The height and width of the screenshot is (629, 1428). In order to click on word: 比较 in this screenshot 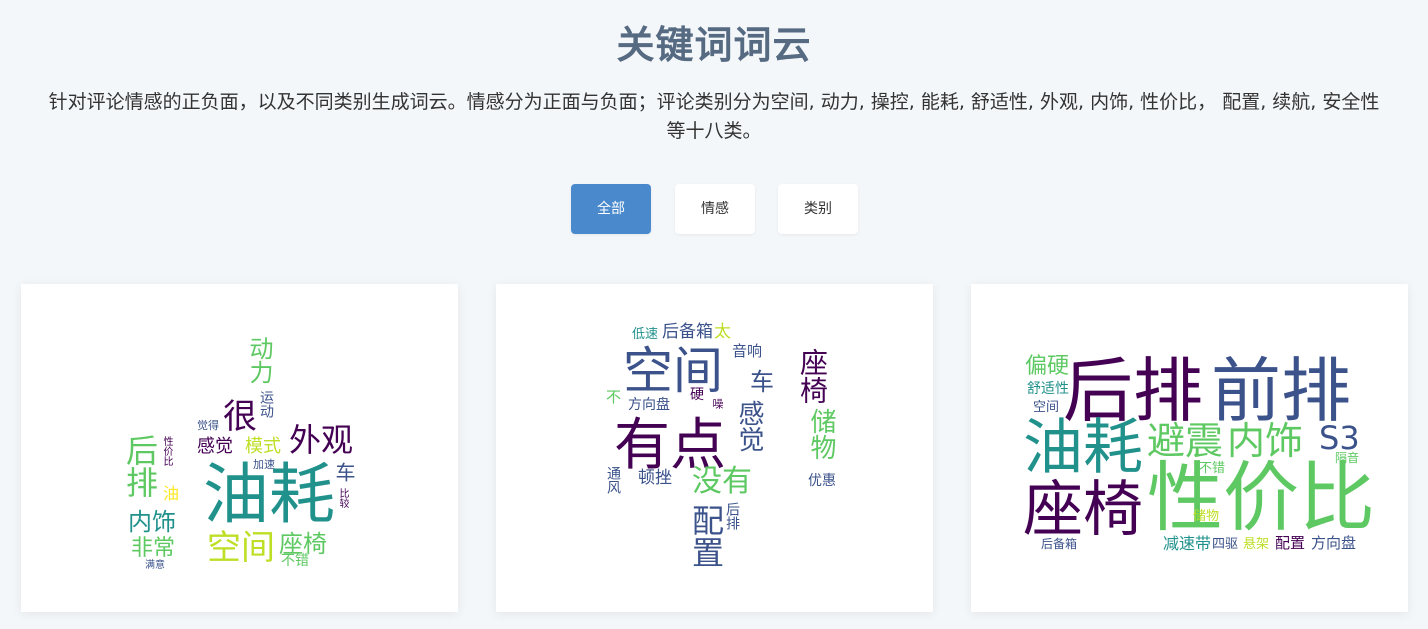, I will do `click(342, 498)`.